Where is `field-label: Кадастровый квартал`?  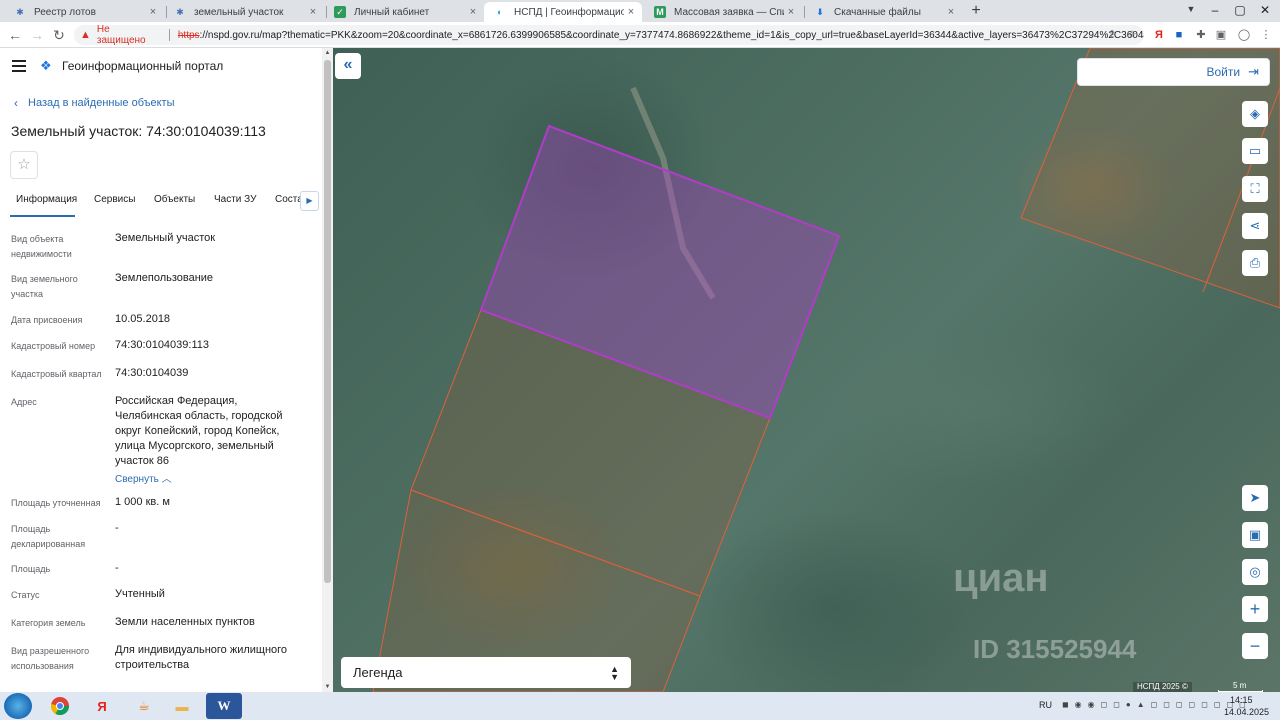
field-label: Кадастровый квартал is located at coordinates (56, 374).